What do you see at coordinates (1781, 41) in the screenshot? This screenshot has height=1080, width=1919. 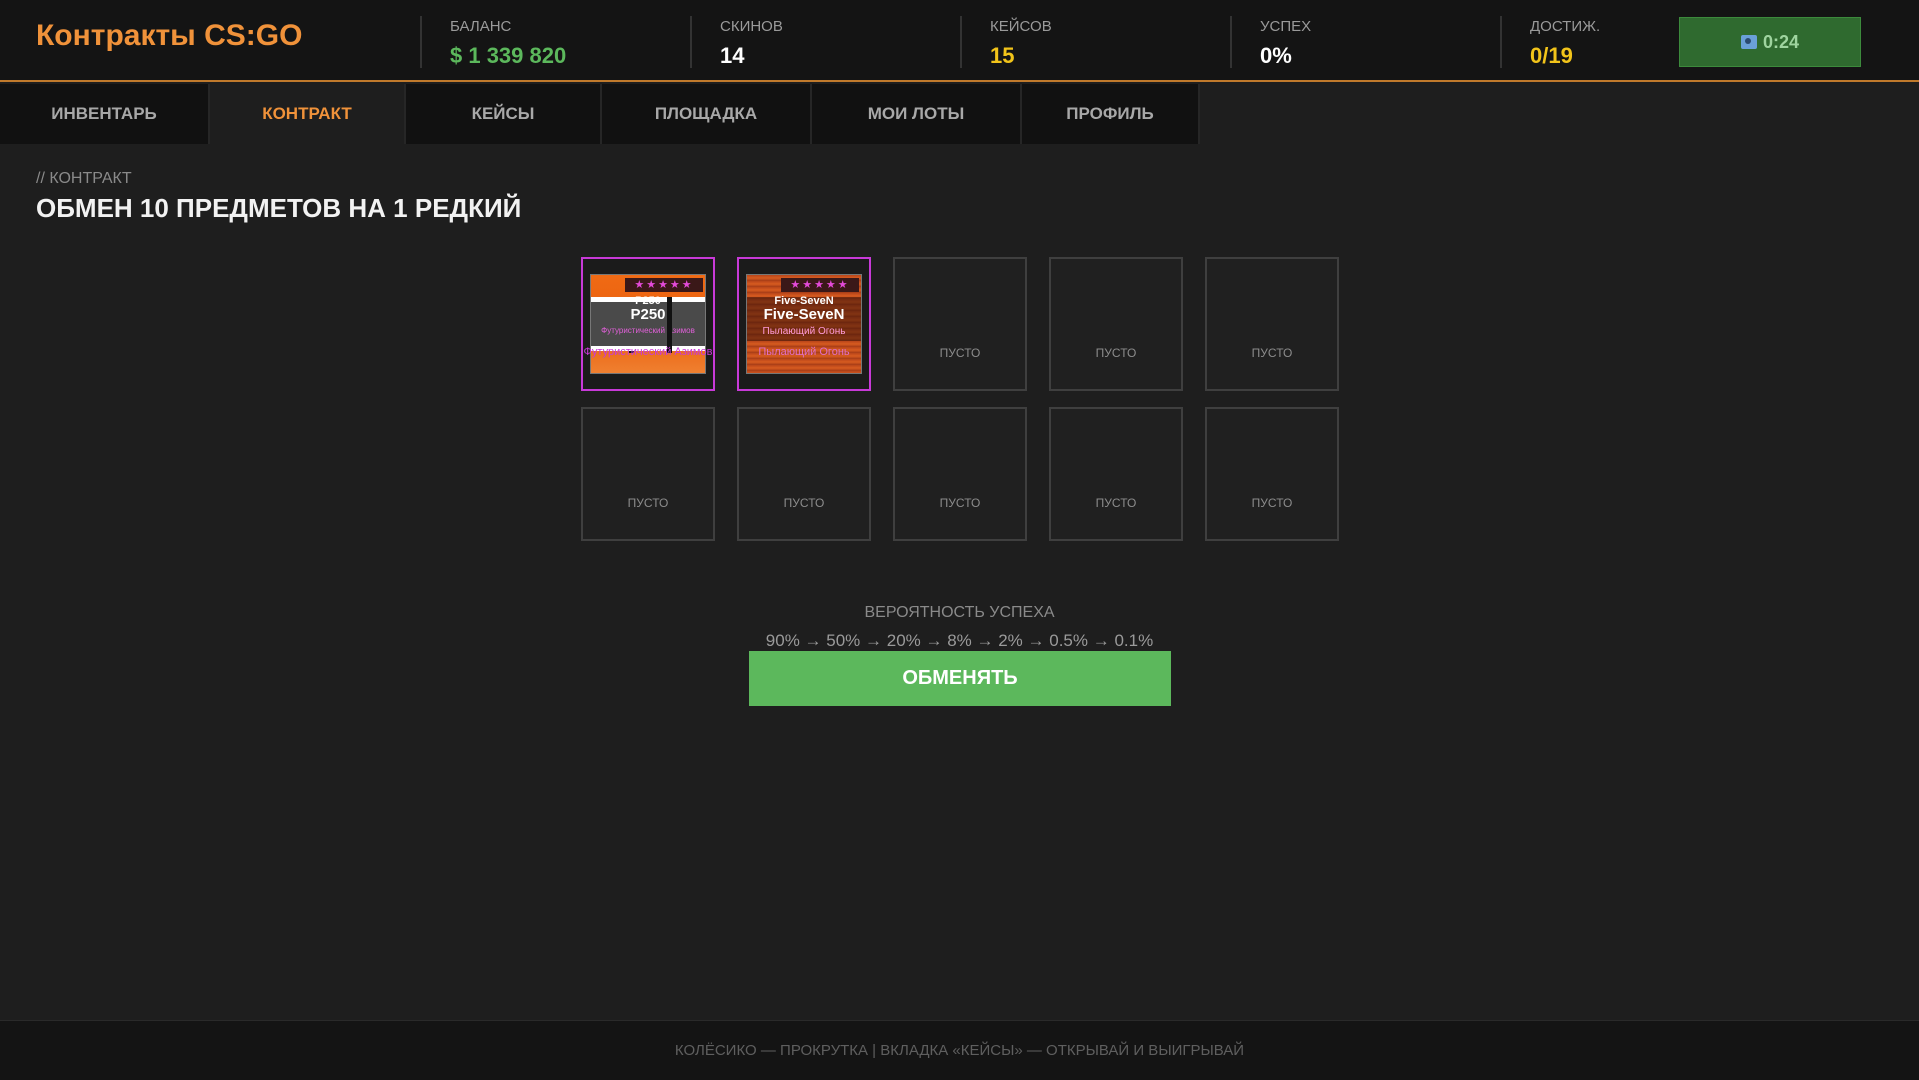 I see `timer-value: 0:24` at bounding box center [1781, 41].